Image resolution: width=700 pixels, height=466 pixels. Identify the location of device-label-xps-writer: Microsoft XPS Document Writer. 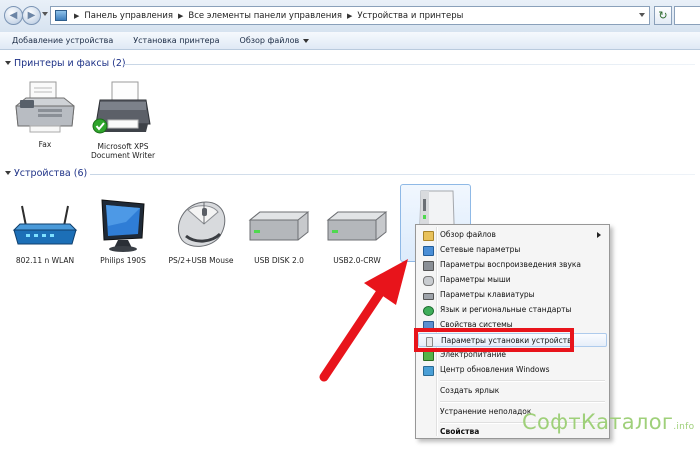
(123, 151).